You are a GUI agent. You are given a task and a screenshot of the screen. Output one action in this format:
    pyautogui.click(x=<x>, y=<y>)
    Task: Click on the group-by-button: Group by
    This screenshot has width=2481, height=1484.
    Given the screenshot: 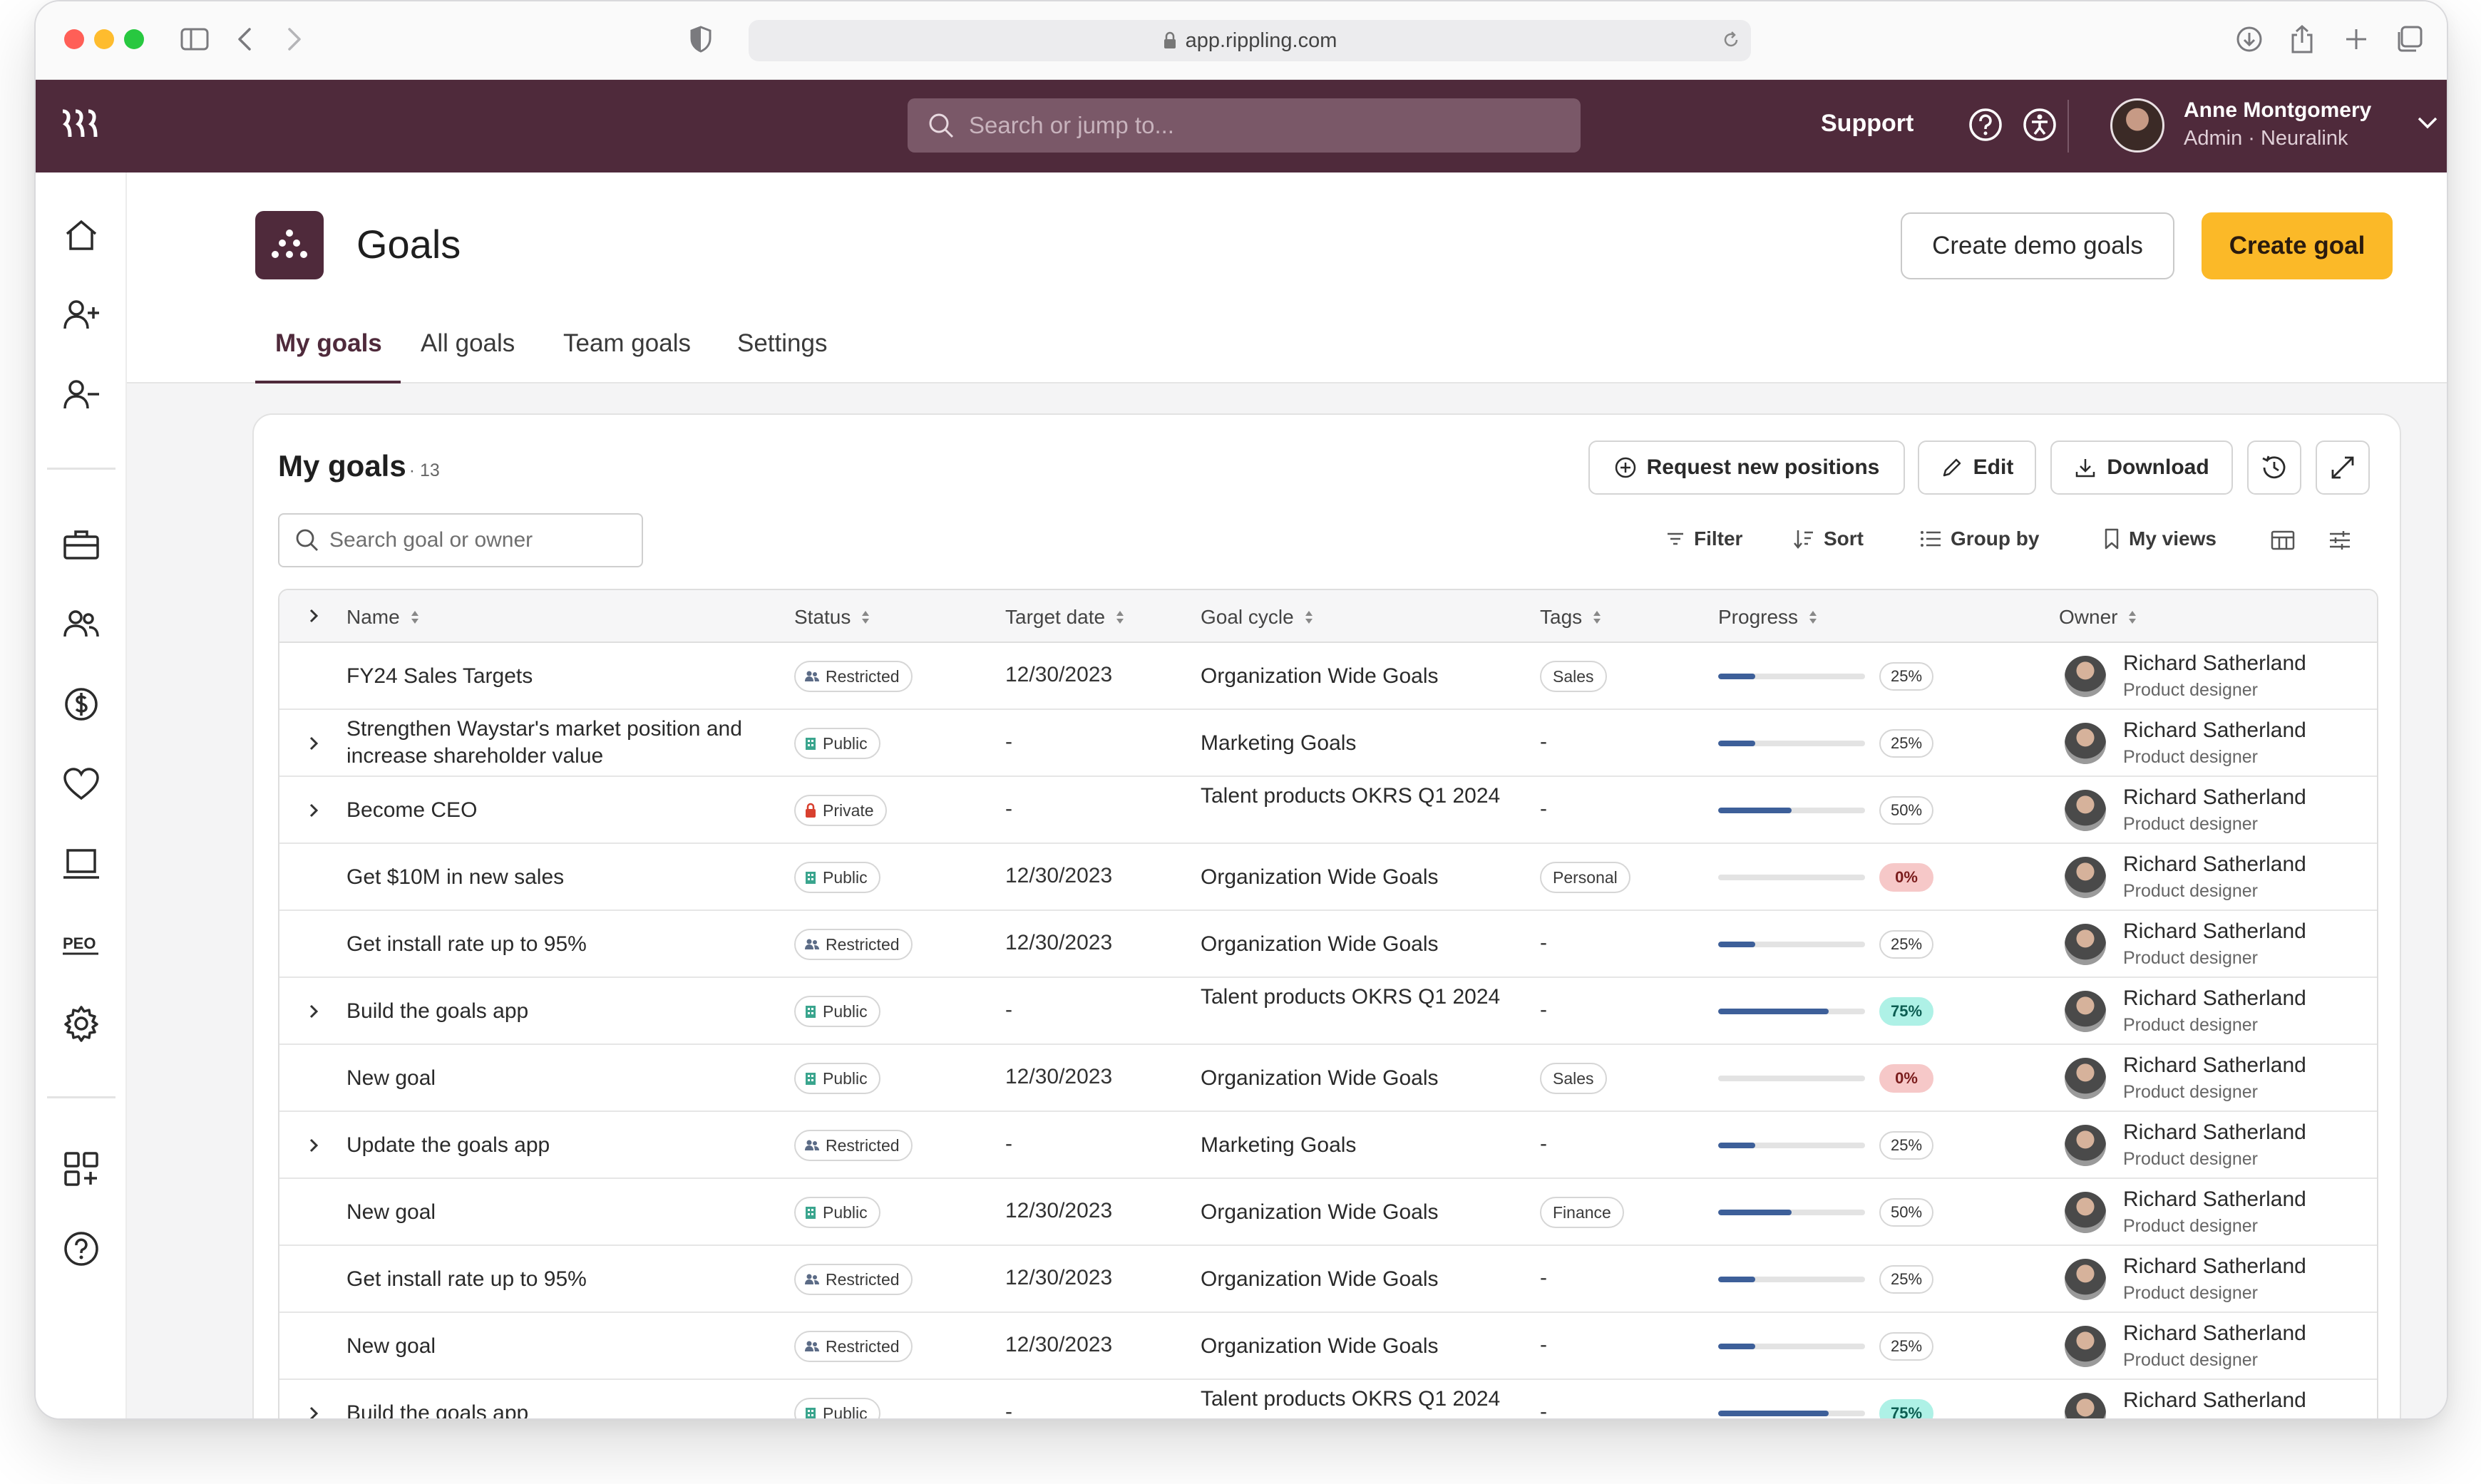 What is the action you would take?
    pyautogui.click(x=1979, y=538)
    